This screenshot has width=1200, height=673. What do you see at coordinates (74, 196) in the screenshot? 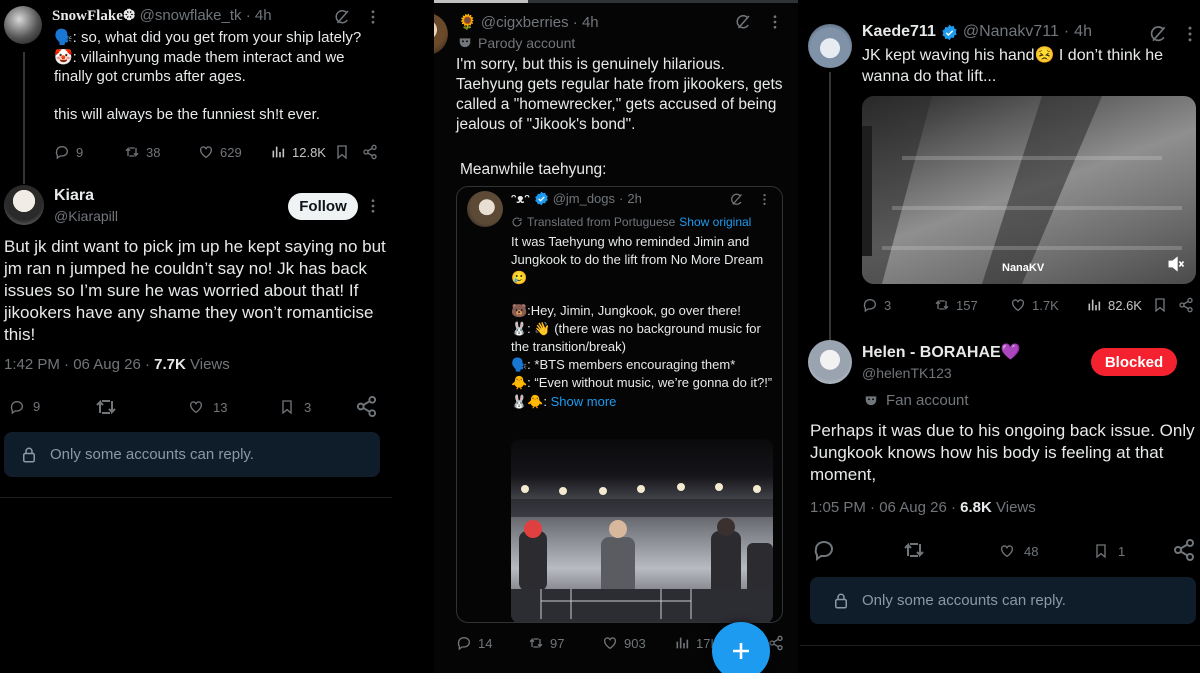
I see `display-name: Kiara` at bounding box center [74, 196].